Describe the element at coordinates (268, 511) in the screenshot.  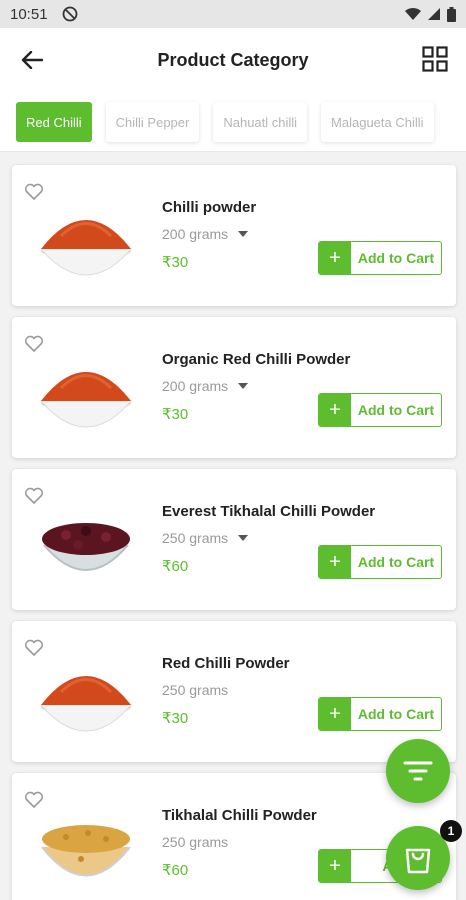
I see `product-name: Everest Tikhalal Chilli Powder` at that location.